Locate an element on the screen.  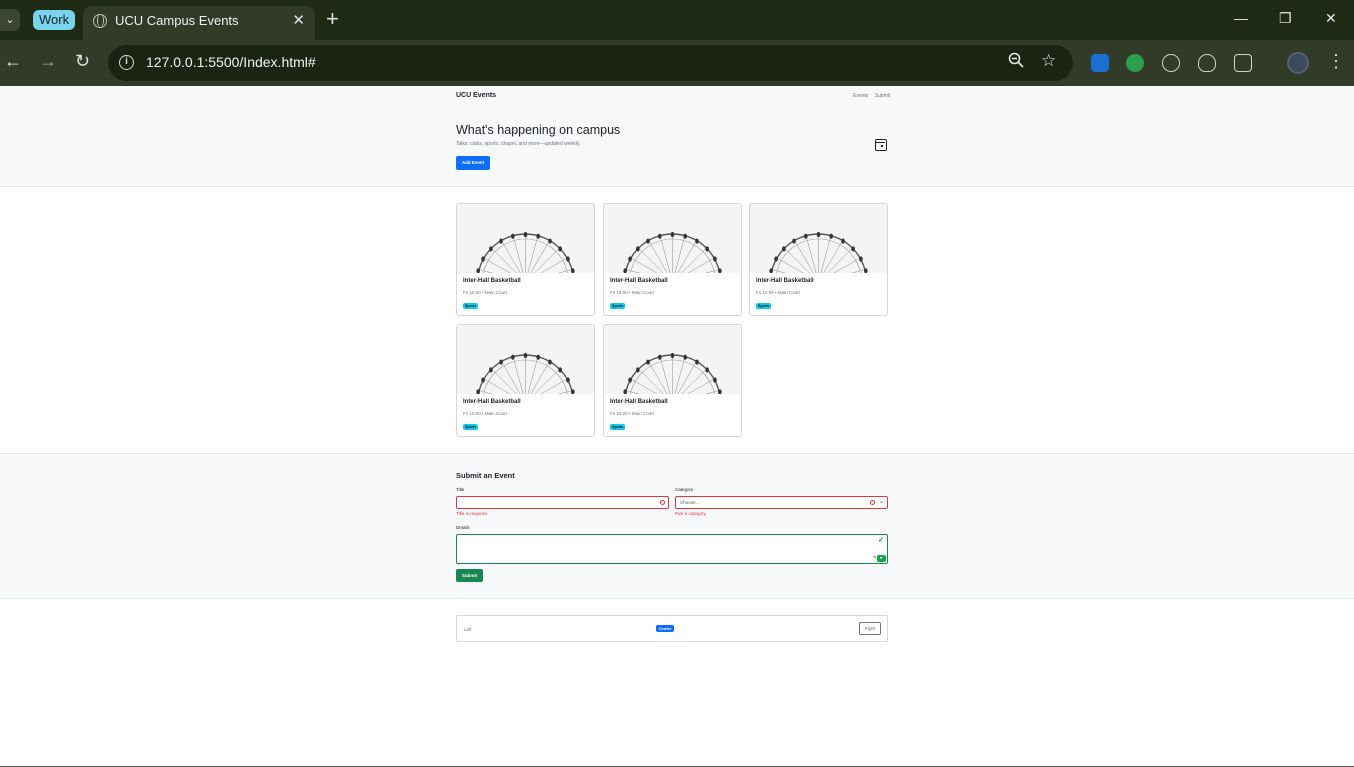
url-text: 127.0.0.1:5500/Index.html# is located at coordinates (231, 62).